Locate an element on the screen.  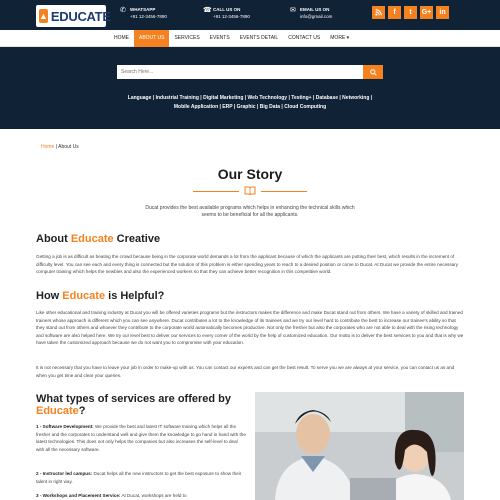
contact-email: ✉ EMAIL US ON info@gmail.com is located at coordinates (311, 13).